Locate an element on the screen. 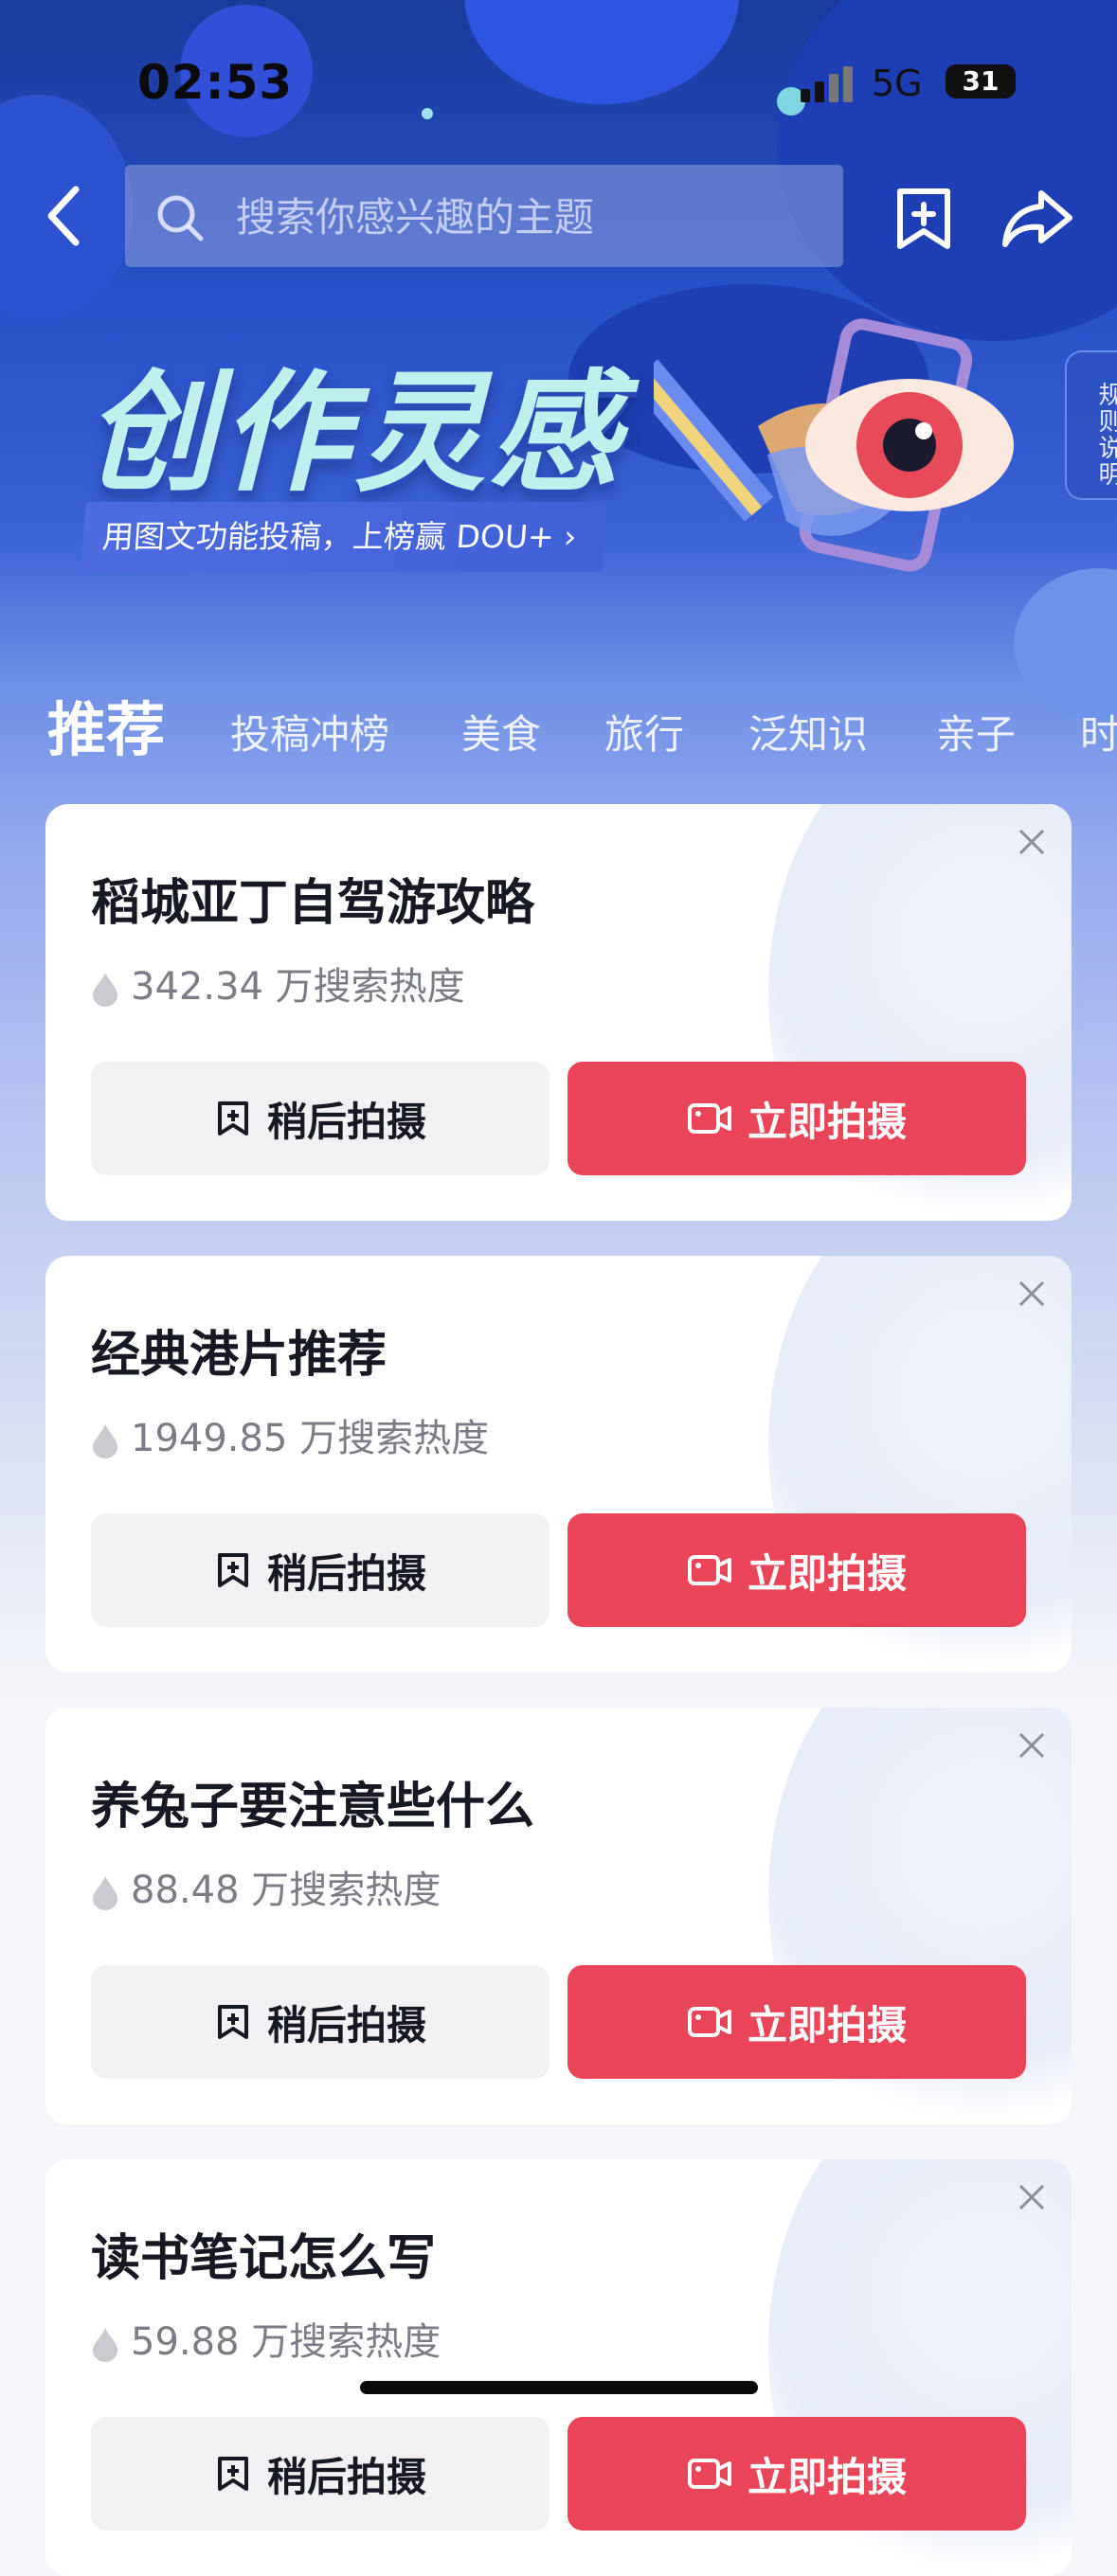 Image resolution: width=1117 pixels, height=2576 pixels. eye-illustration-icon is located at coordinates (834, 445).